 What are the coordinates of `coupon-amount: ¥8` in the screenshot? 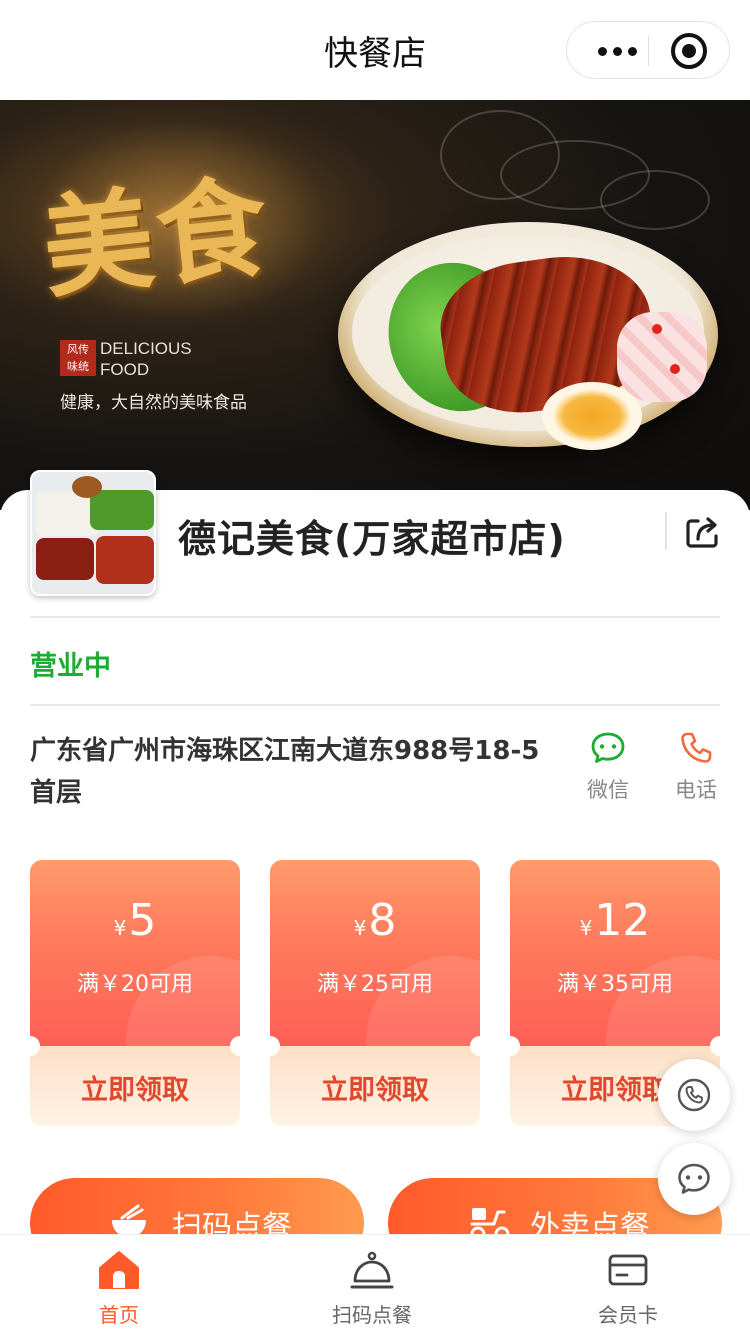 It's located at (375, 924).